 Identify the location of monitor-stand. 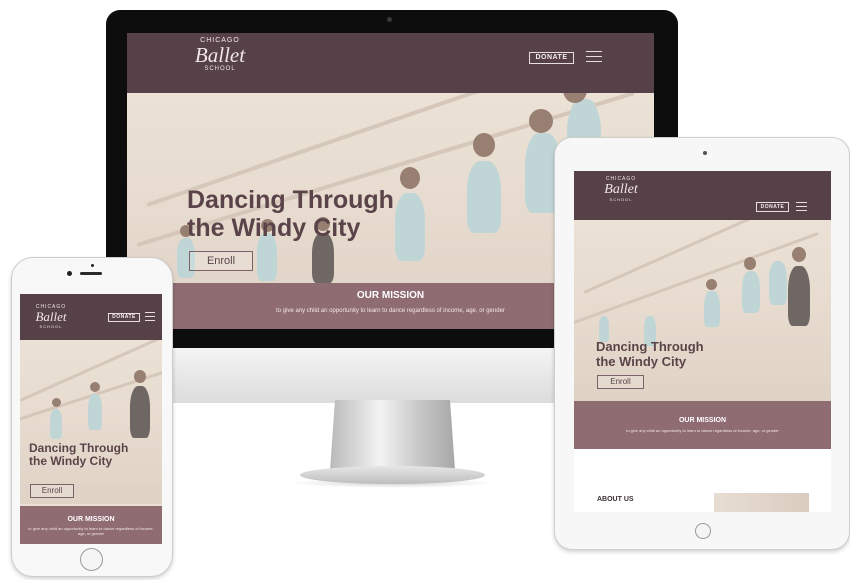
(392, 435).